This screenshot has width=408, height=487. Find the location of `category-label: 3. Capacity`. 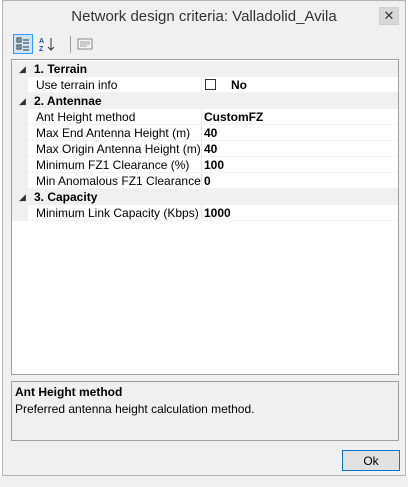

category-label: 3. Capacity is located at coordinates (66, 197).